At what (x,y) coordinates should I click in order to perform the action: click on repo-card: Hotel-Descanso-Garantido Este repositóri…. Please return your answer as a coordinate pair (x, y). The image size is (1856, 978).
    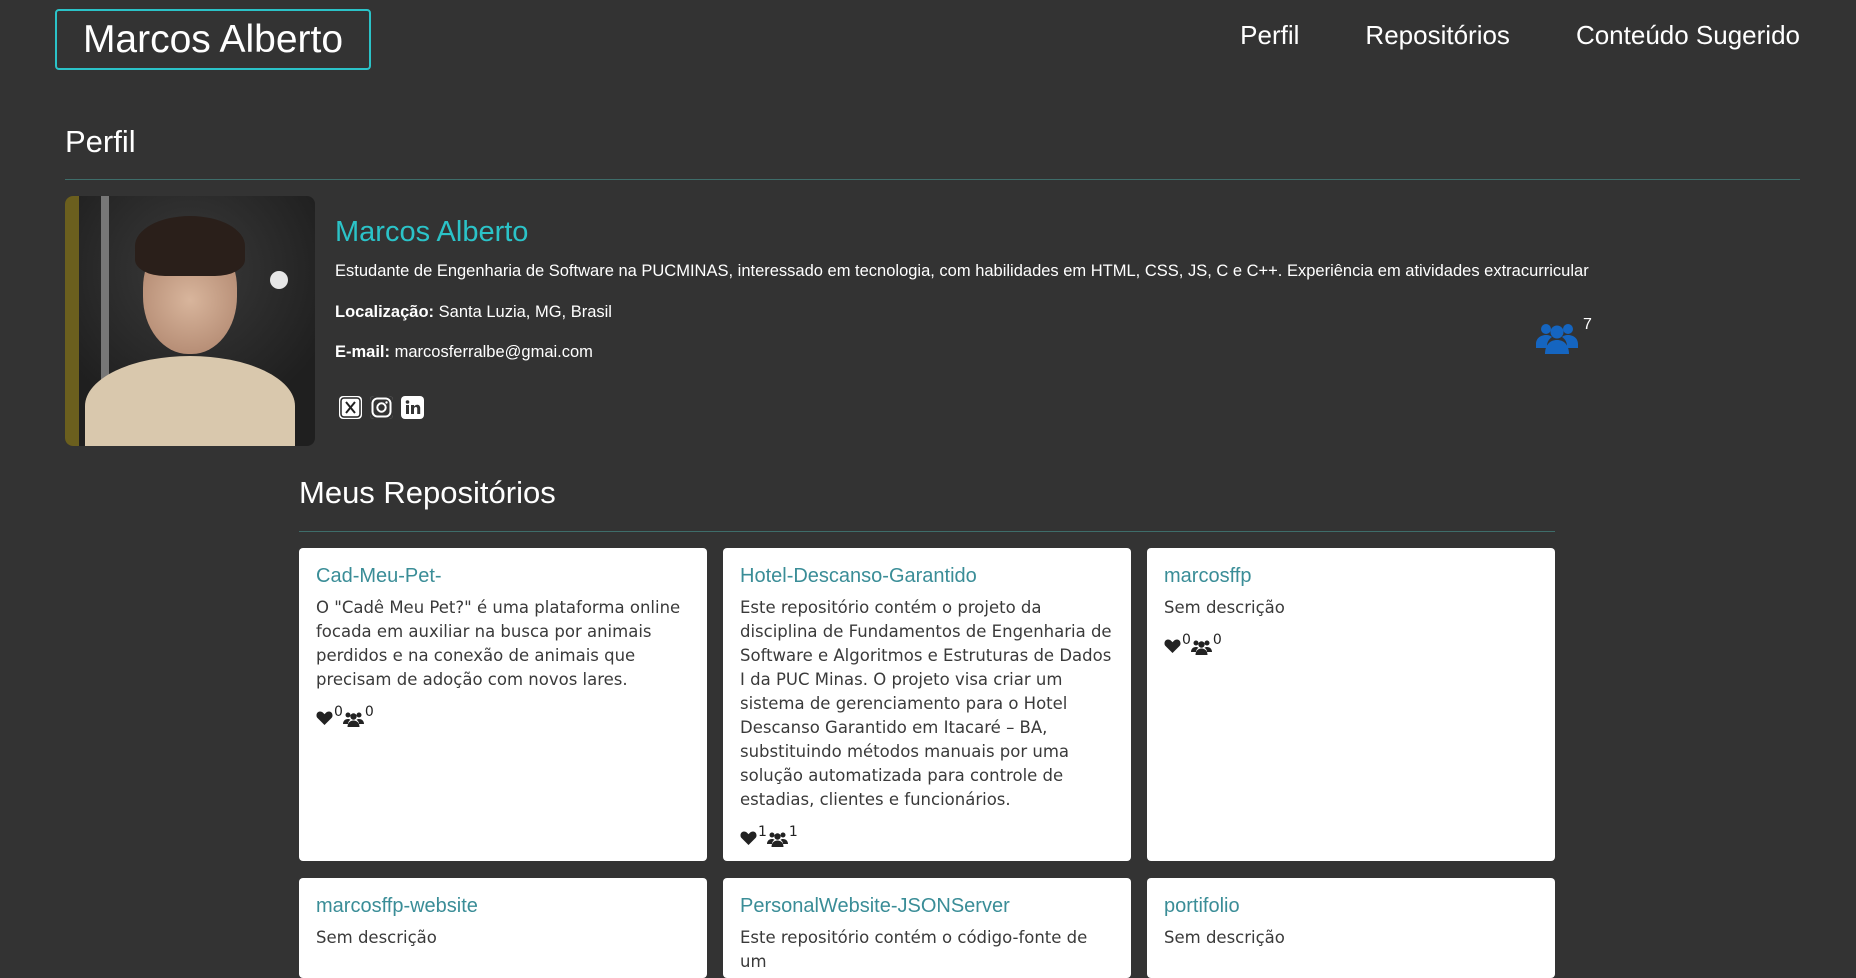
    Looking at the image, I should click on (927, 704).